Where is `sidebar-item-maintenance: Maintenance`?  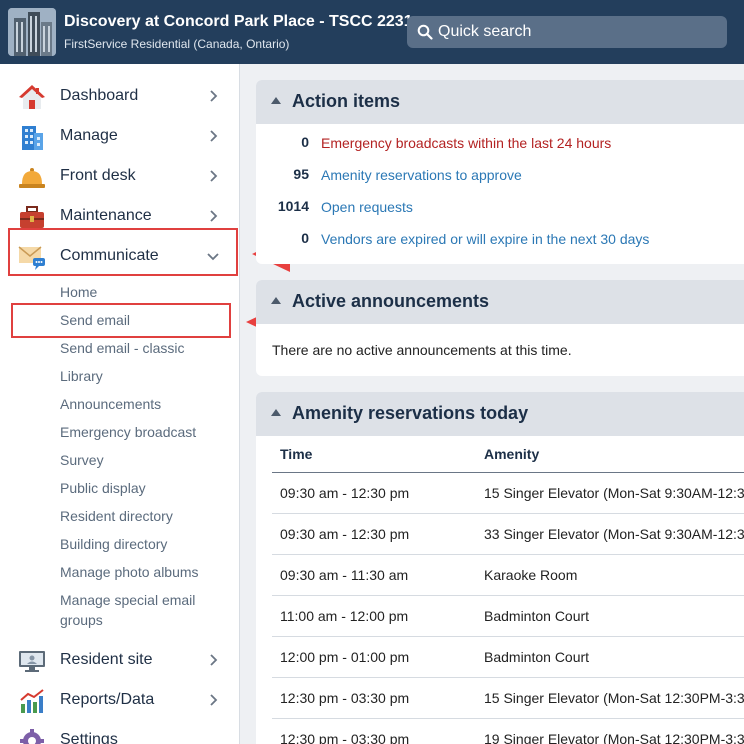 sidebar-item-maintenance: Maintenance is located at coordinates (120, 216).